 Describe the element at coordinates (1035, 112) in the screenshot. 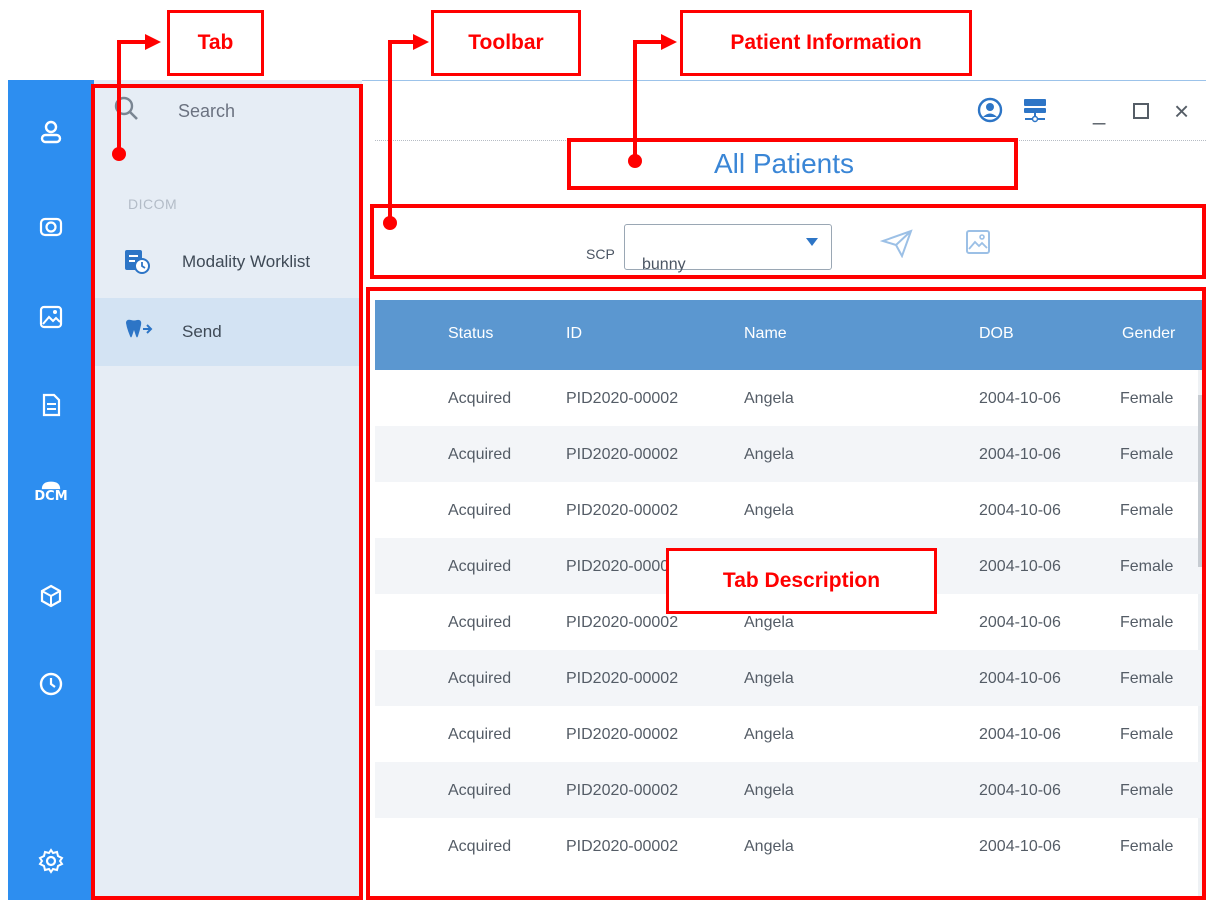

I see `network-icon` at that location.